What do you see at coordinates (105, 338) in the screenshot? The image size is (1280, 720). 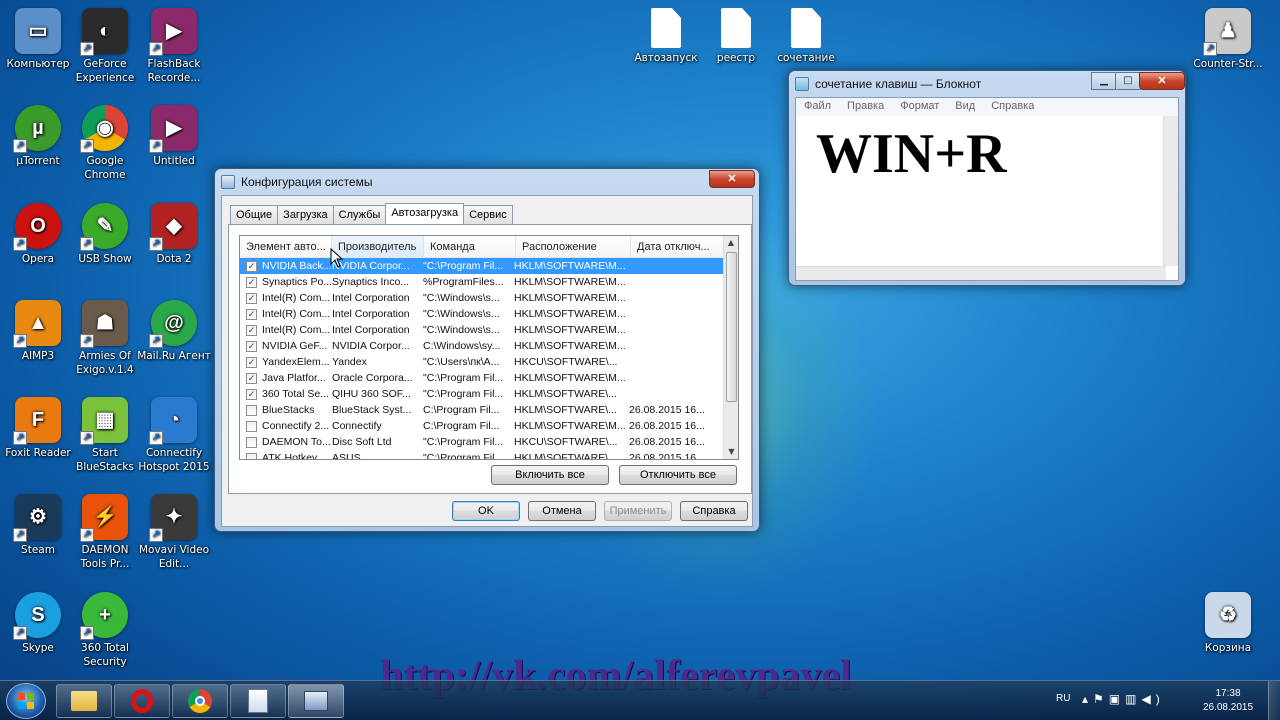 I see `desktop-icon-armies: ☗ ↗ Armies Of Exigo.v.1.4` at bounding box center [105, 338].